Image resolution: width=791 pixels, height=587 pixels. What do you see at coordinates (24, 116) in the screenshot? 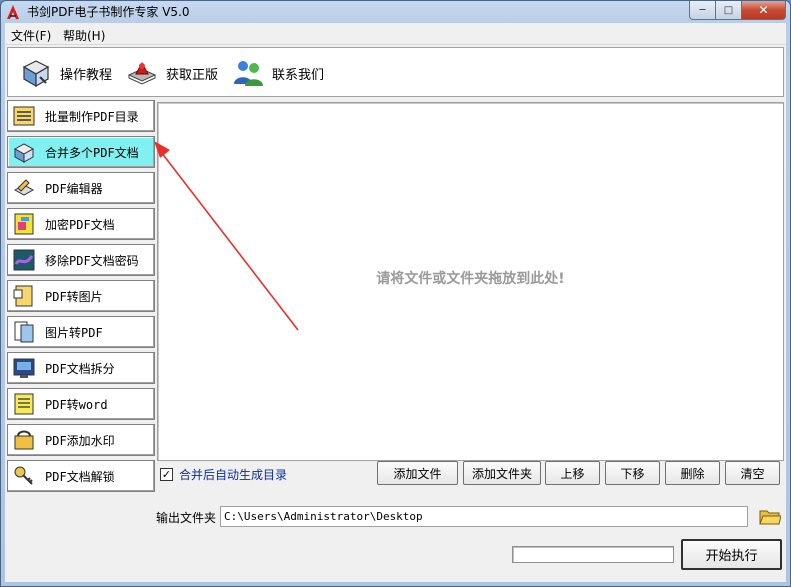
I see `list-folder-icon` at bounding box center [24, 116].